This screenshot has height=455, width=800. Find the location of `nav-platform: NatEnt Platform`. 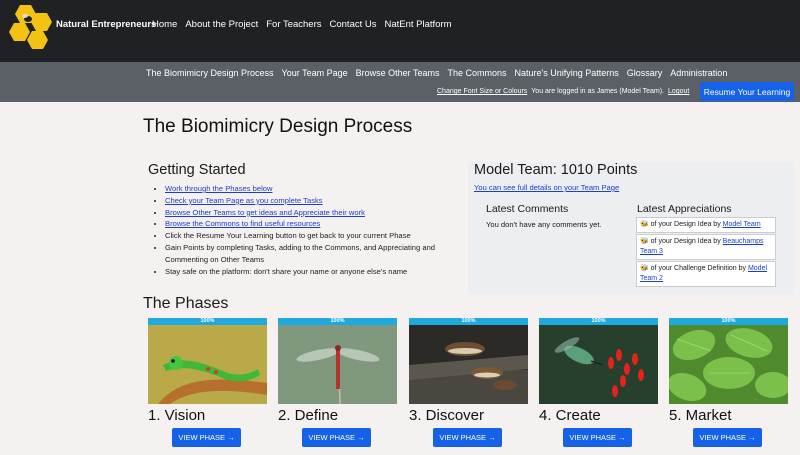

nav-platform: NatEnt Platform is located at coordinates (418, 24).